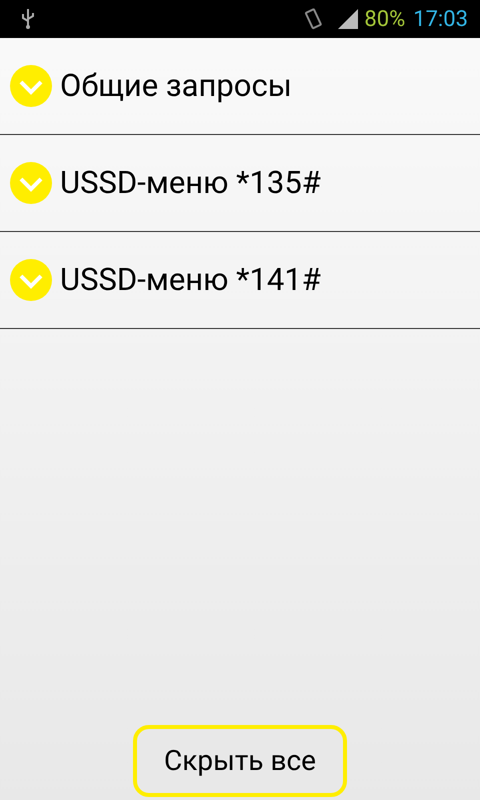  What do you see at coordinates (385, 20) in the screenshot?
I see `battery-percentage: 80%` at bounding box center [385, 20].